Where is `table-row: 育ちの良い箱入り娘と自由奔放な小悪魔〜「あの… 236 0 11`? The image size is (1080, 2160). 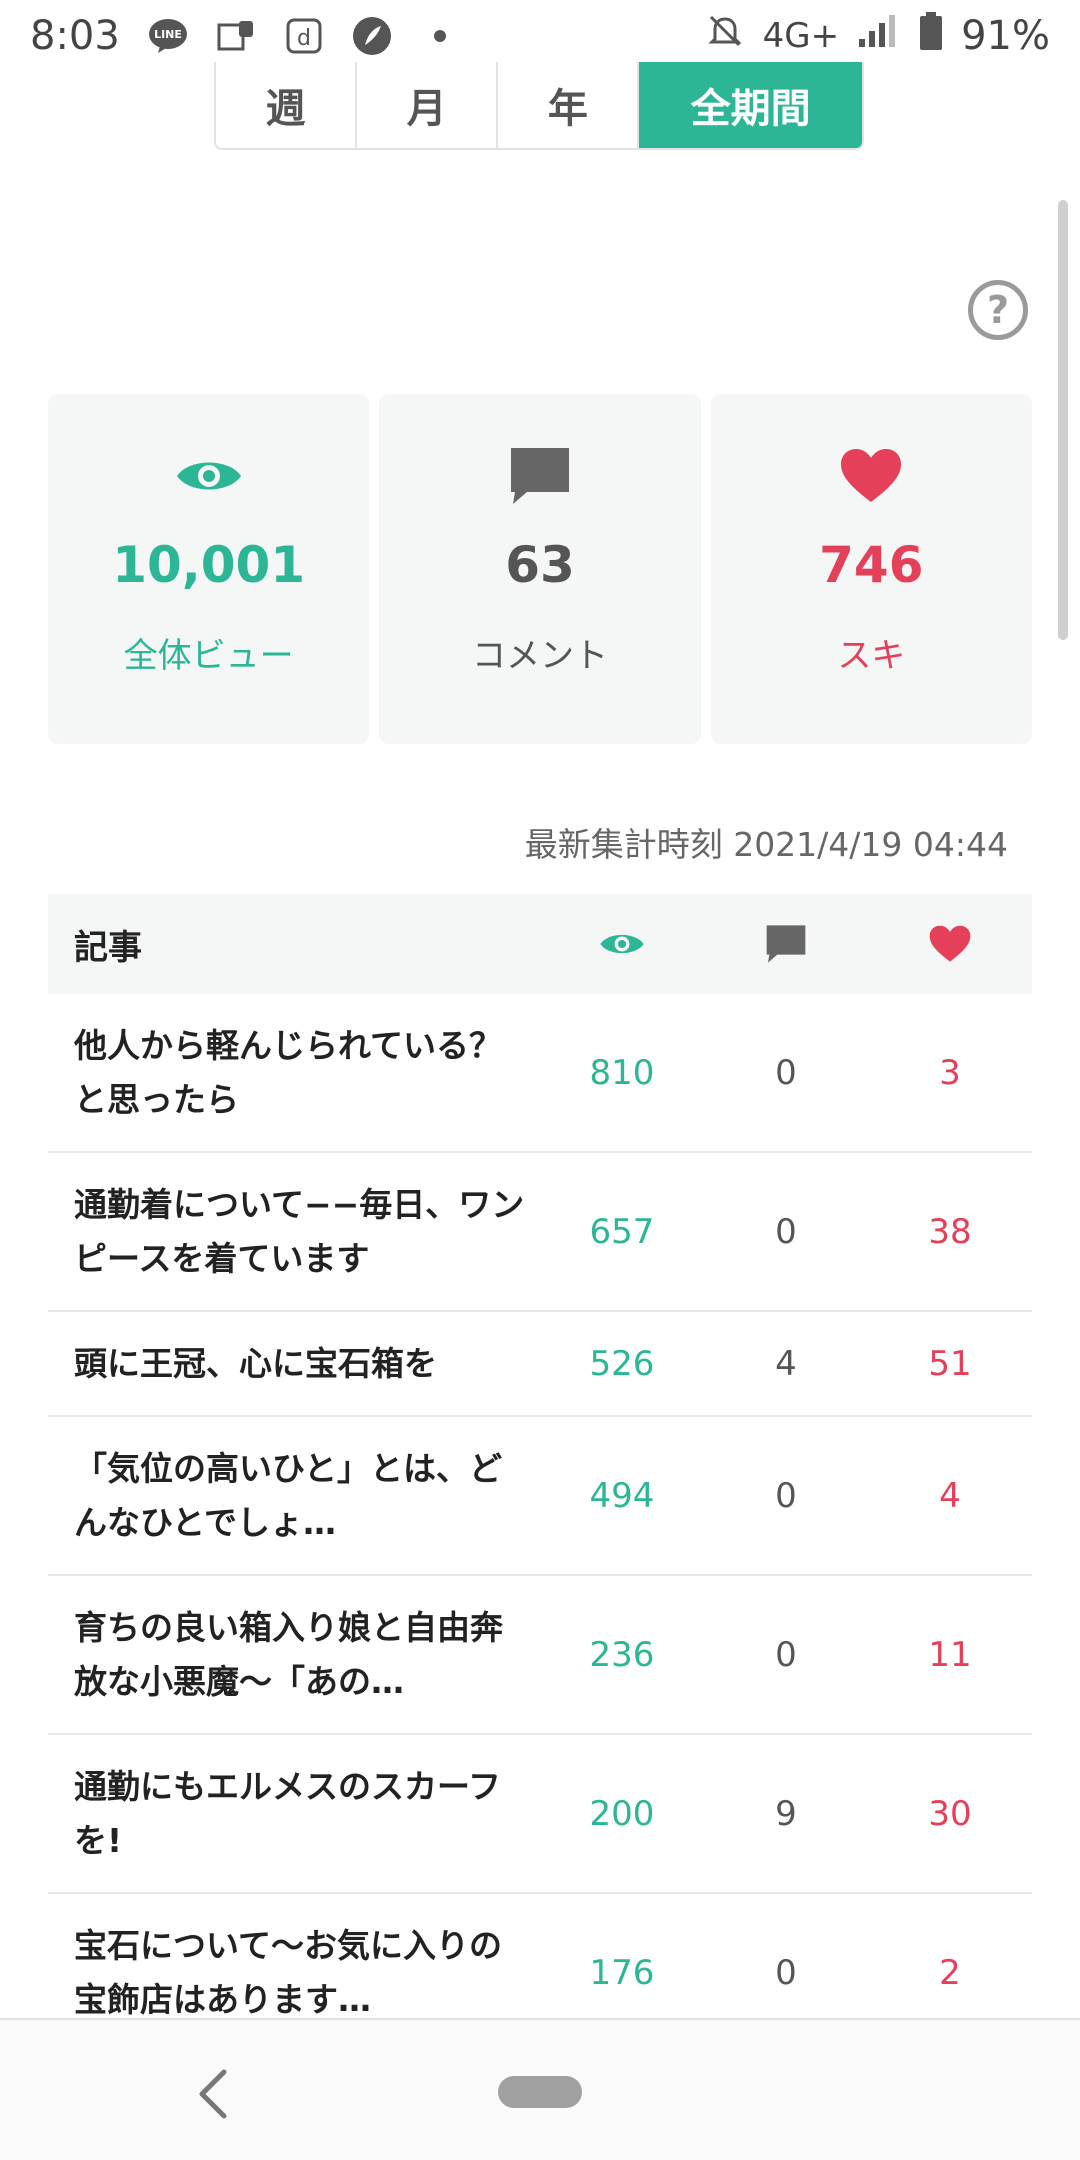 table-row: 育ちの良い箱入り娘と自由奔放な小悪魔〜「あの… 236 0 11 is located at coordinates (540, 1655).